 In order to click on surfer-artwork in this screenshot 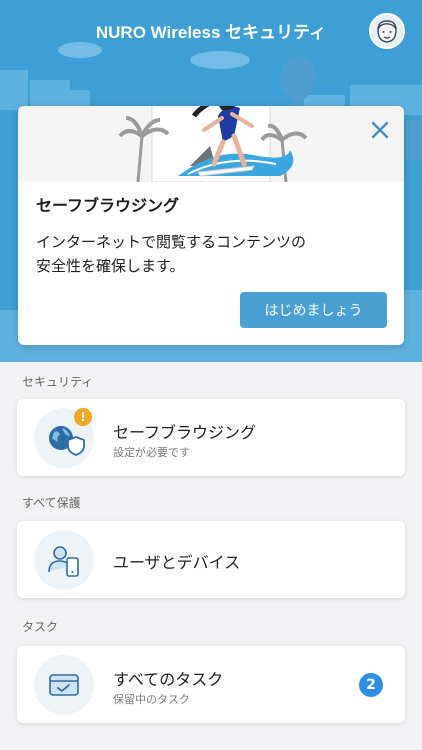, I will do `click(213, 144)`.